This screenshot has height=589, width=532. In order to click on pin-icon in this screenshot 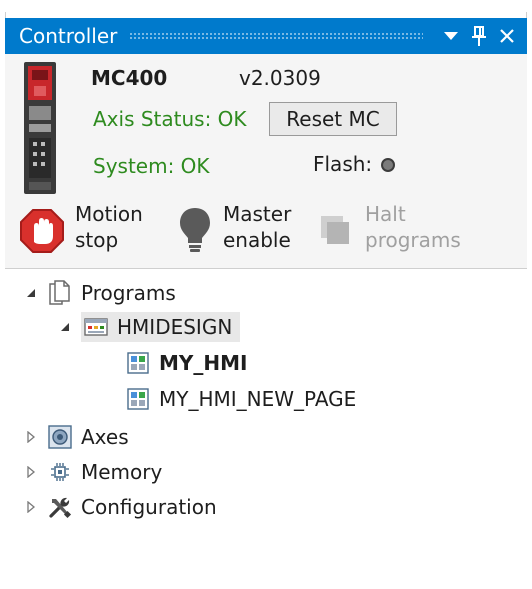, I will do `click(479, 36)`.